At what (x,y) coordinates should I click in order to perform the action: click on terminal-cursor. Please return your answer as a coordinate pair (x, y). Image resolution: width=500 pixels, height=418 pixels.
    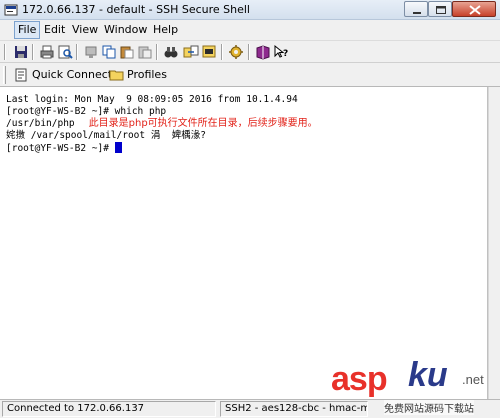
    Looking at the image, I should click on (118, 147).